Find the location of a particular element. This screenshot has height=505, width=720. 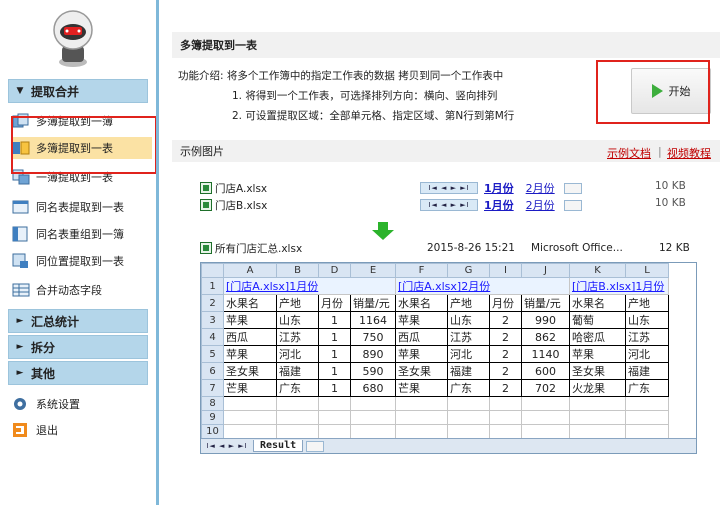

start-highlight-box is located at coordinates (653, 92).